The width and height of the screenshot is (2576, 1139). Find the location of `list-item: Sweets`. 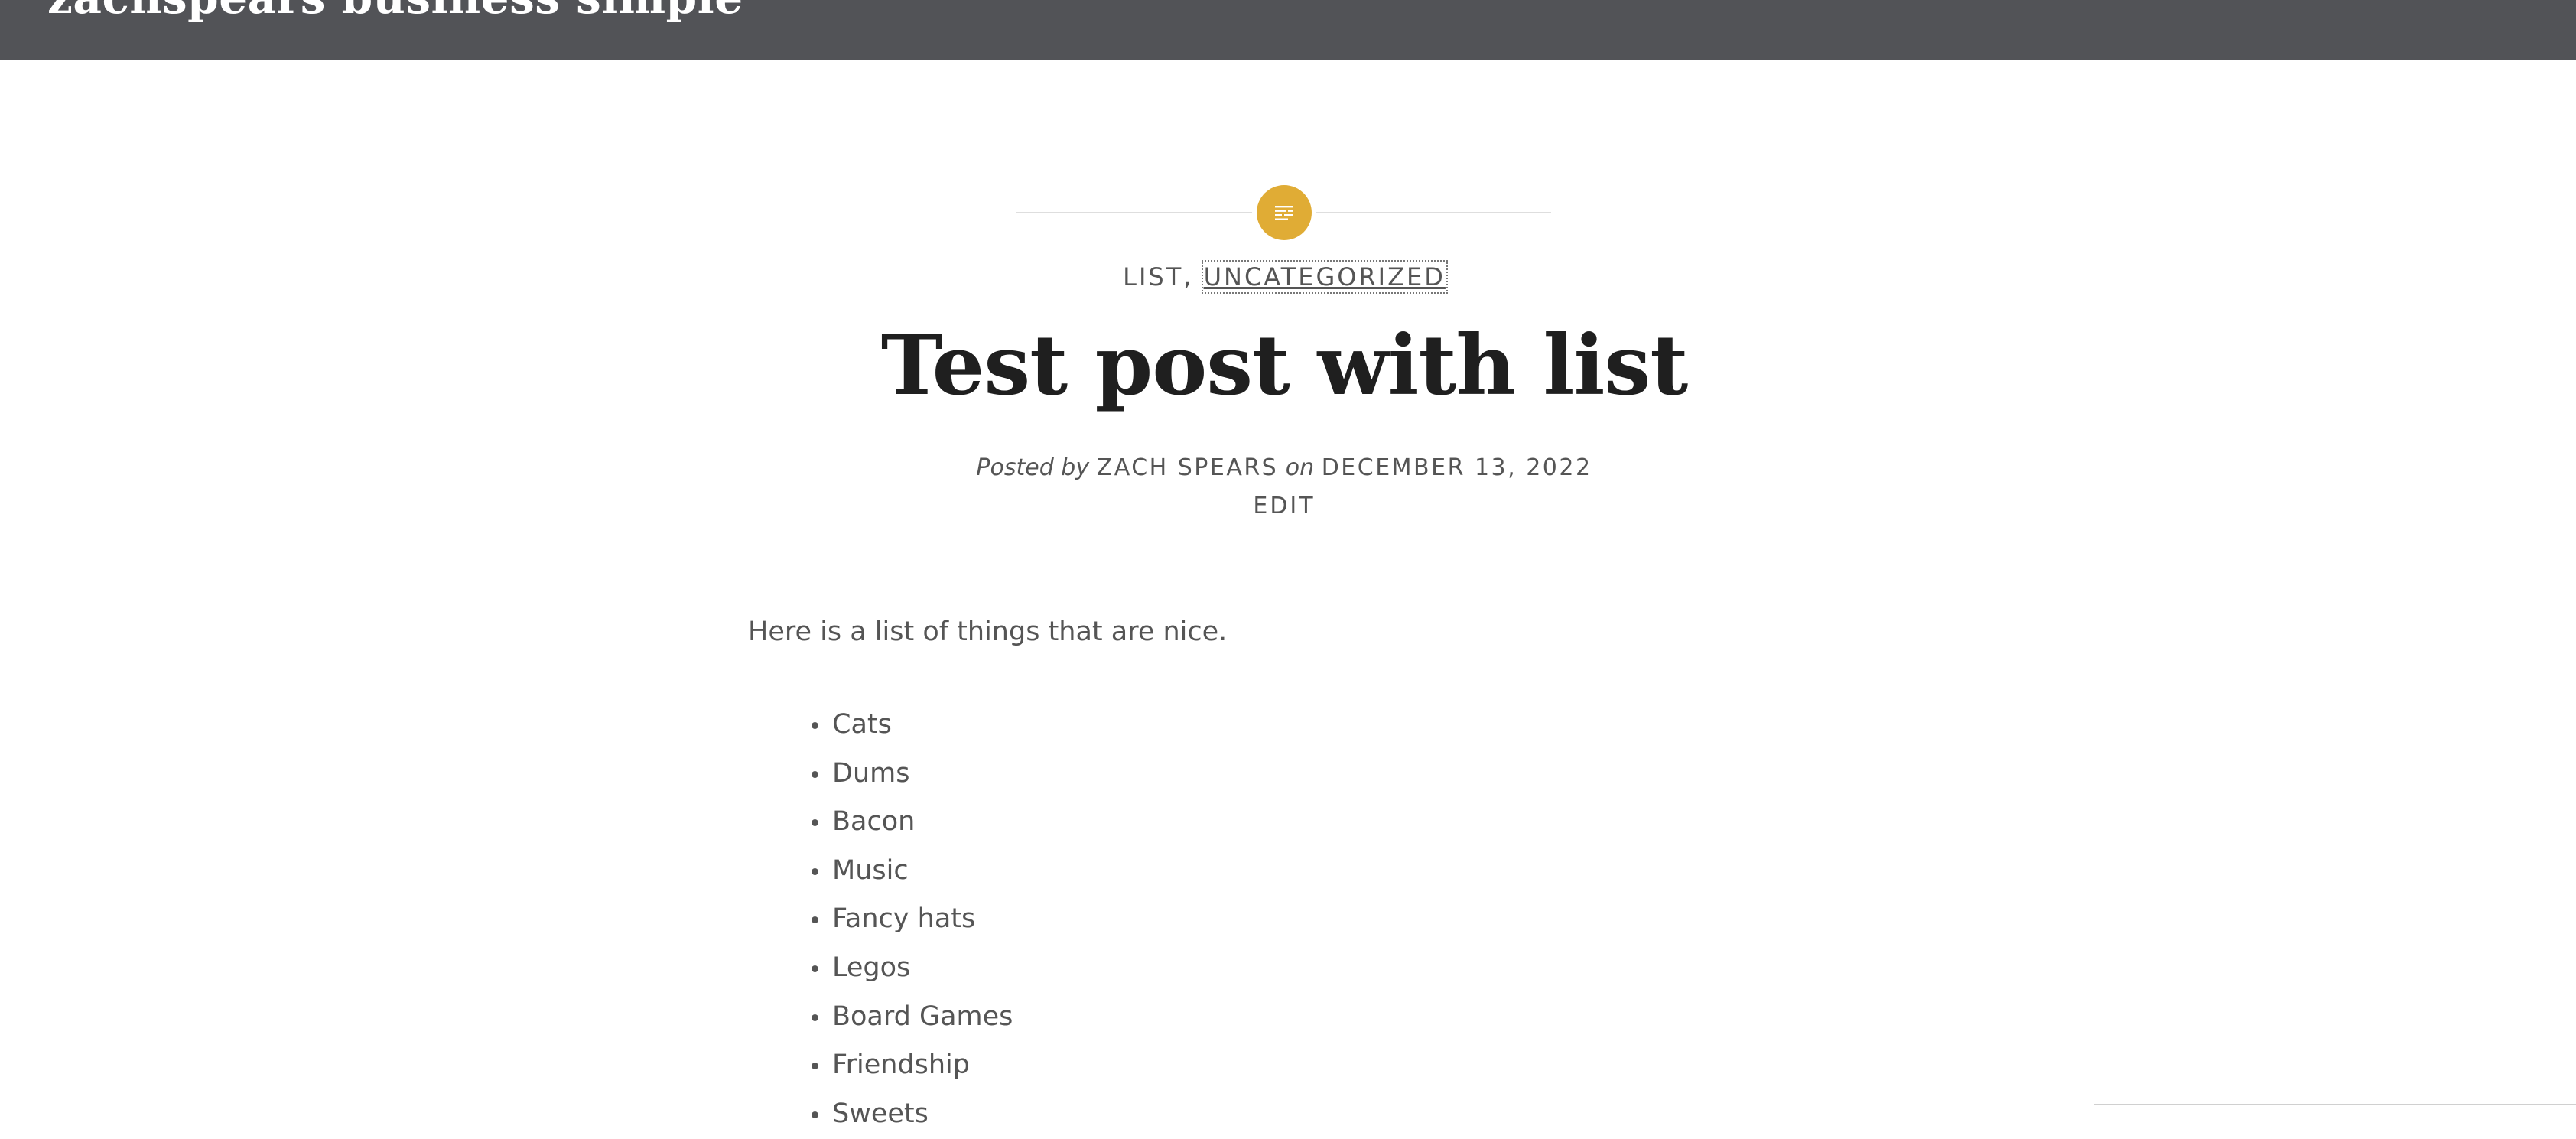

list-item: Sweets is located at coordinates (922, 1114).